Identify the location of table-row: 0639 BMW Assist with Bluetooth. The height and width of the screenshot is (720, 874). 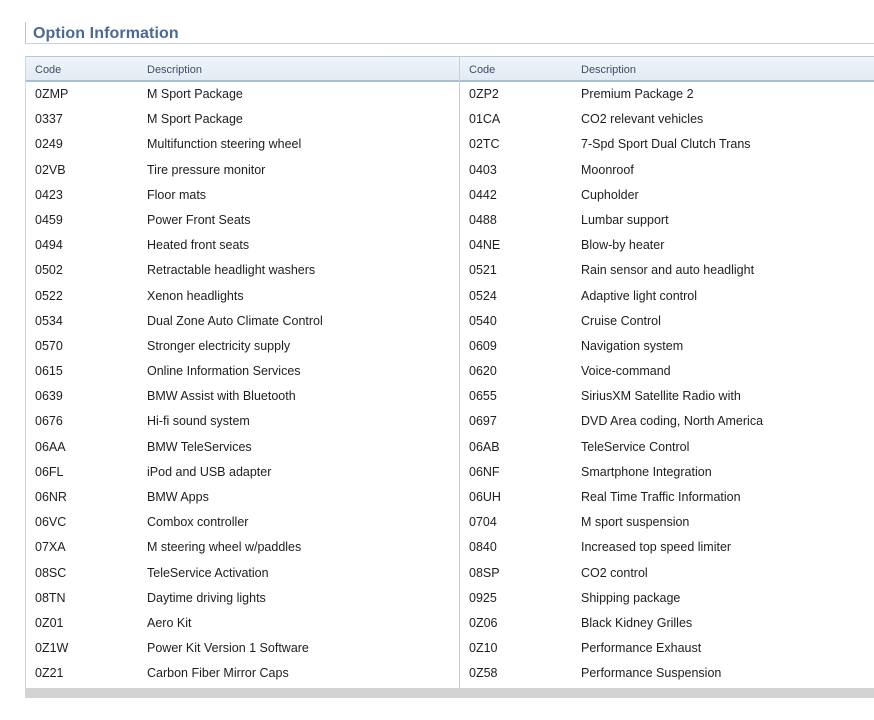
(242, 396).